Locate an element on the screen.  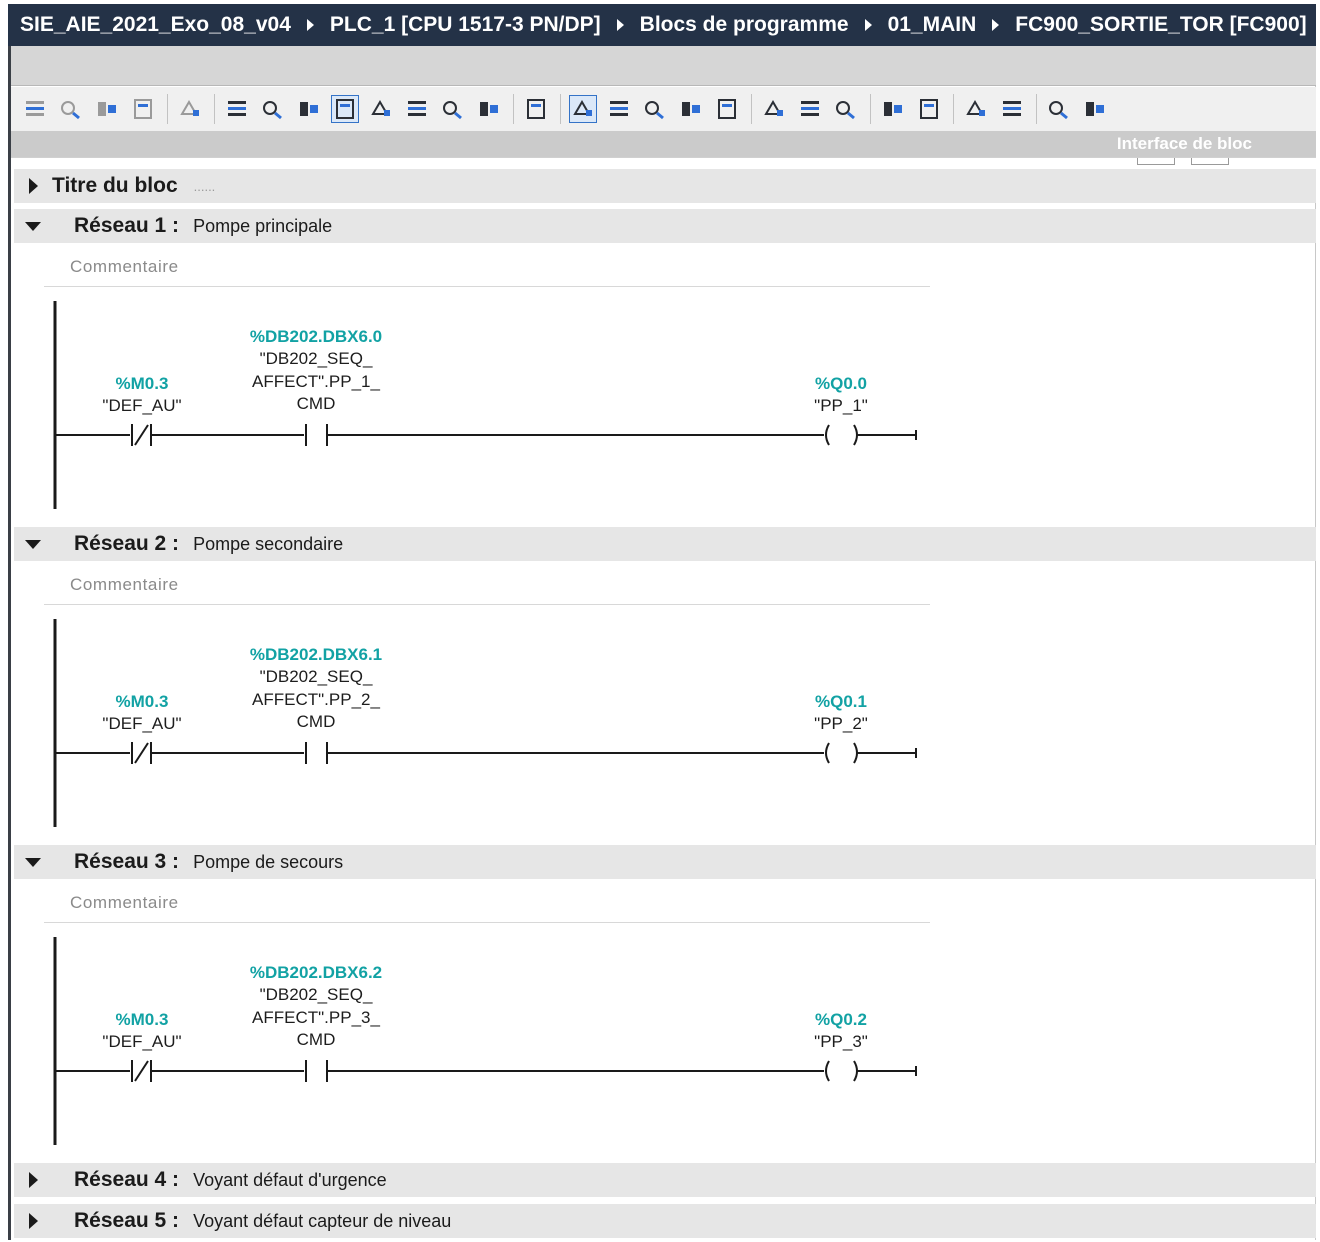
jump-next-error-icon is located at coordinates (619, 109).